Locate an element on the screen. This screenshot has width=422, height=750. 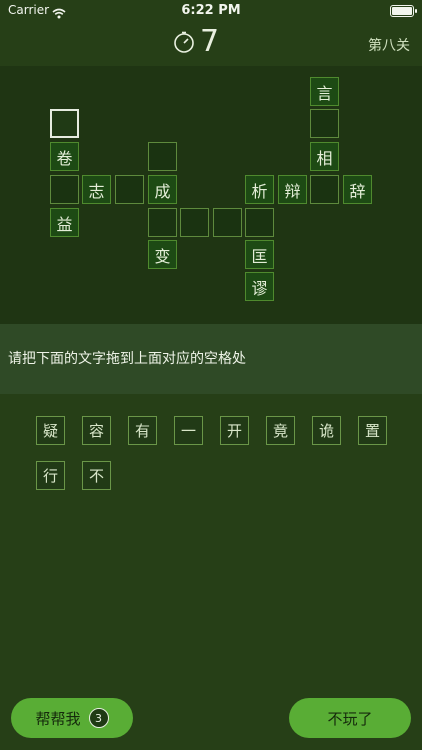
character-tile: 不 is located at coordinates (96, 475).